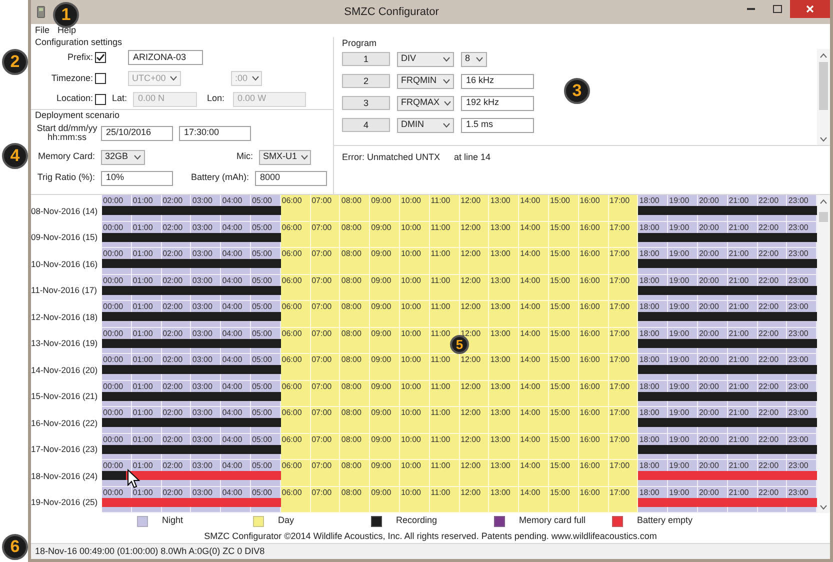 This screenshot has height=562, width=833. I want to click on hour-label: 20:00, so click(708, 306).